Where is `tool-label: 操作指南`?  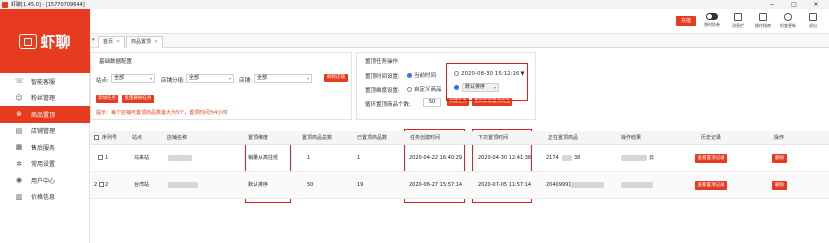 tool-label: 操作指南 is located at coordinates (763, 25).